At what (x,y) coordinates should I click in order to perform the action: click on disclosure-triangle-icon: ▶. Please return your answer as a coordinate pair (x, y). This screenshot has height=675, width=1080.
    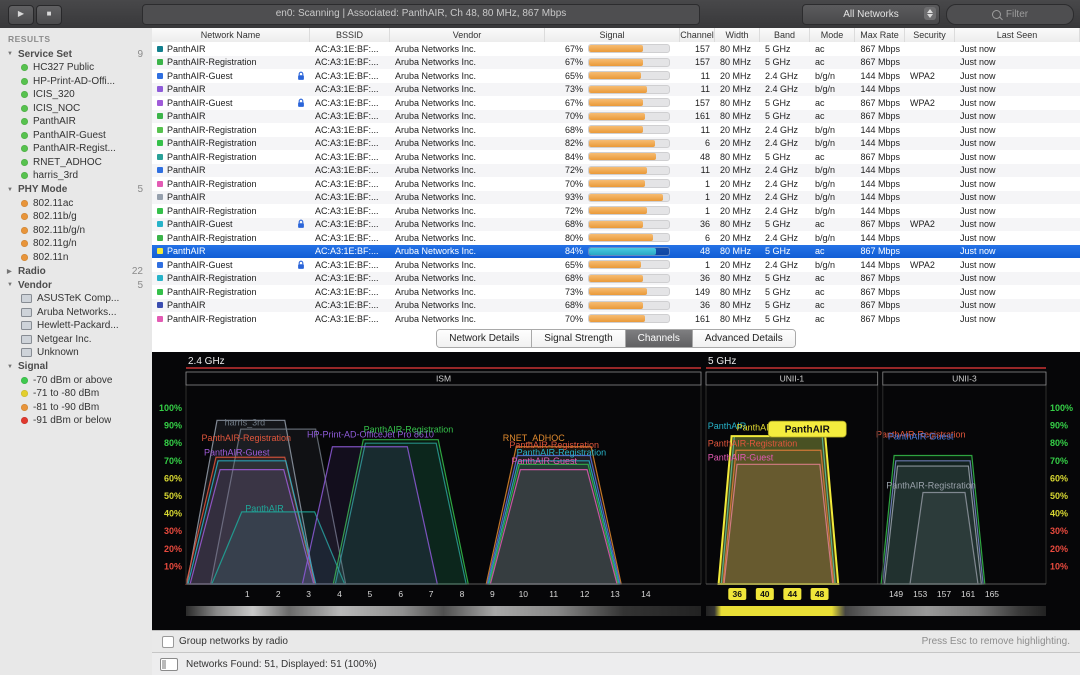
    Looking at the image, I should click on (12, 271).